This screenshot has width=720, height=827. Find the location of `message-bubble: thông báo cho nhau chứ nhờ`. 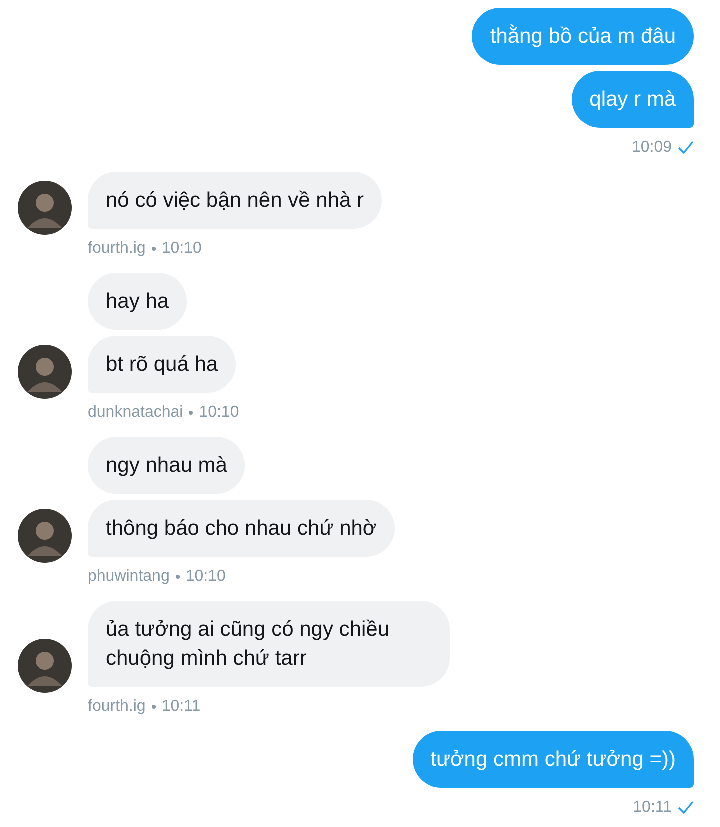

message-bubble: thông báo cho nhau chứ nhờ is located at coordinates (241, 528).